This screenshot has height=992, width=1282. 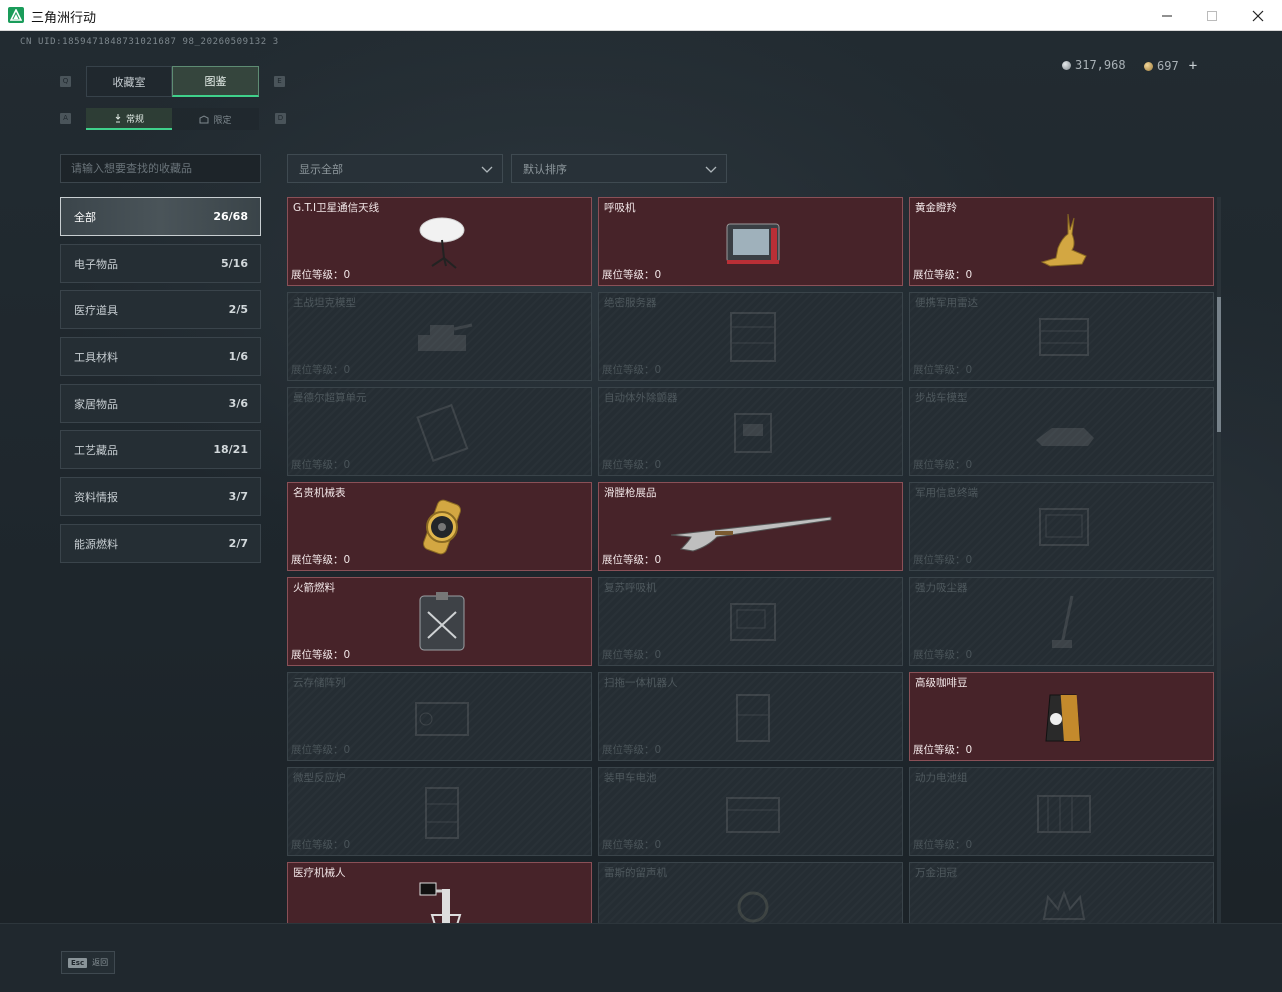 I want to click on reactor-icon, so click(x=442, y=813).